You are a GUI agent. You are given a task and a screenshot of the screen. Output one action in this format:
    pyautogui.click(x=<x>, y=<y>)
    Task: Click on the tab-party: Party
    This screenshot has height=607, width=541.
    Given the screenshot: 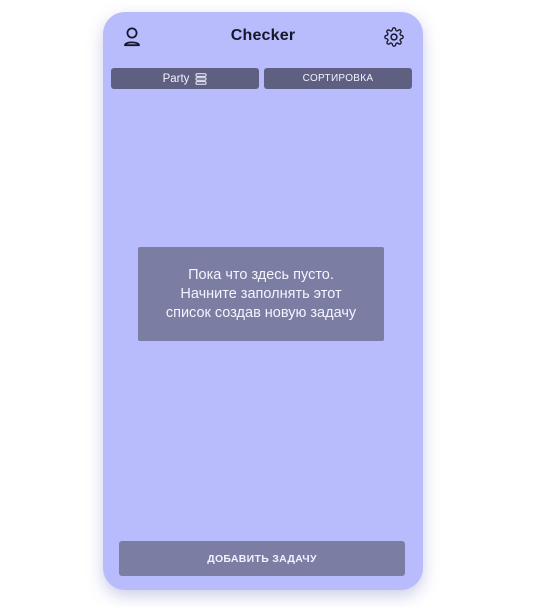 What is the action you would take?
    pyautogui.click(x=185, y=78)
    